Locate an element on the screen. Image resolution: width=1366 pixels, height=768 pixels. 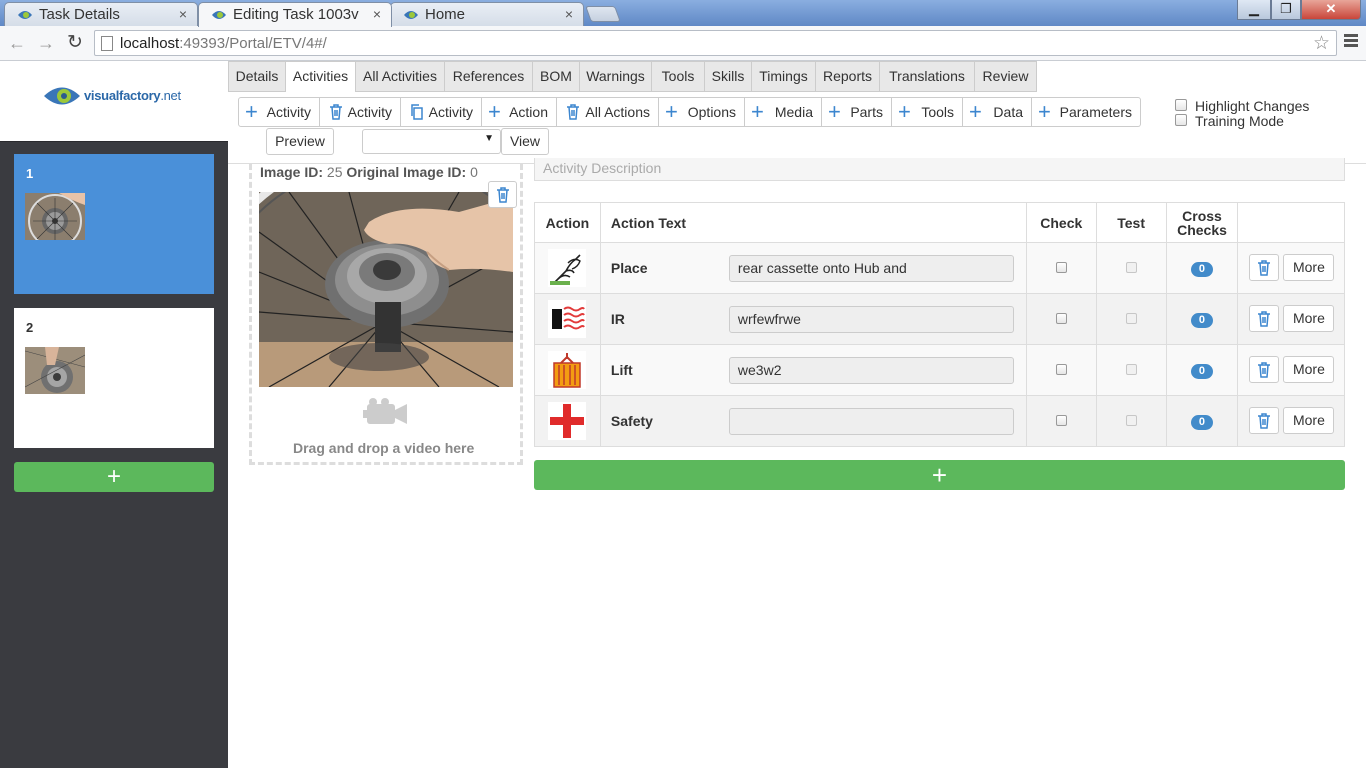
cross-checks-cell: 0 is located at coordinates (1202, 268).